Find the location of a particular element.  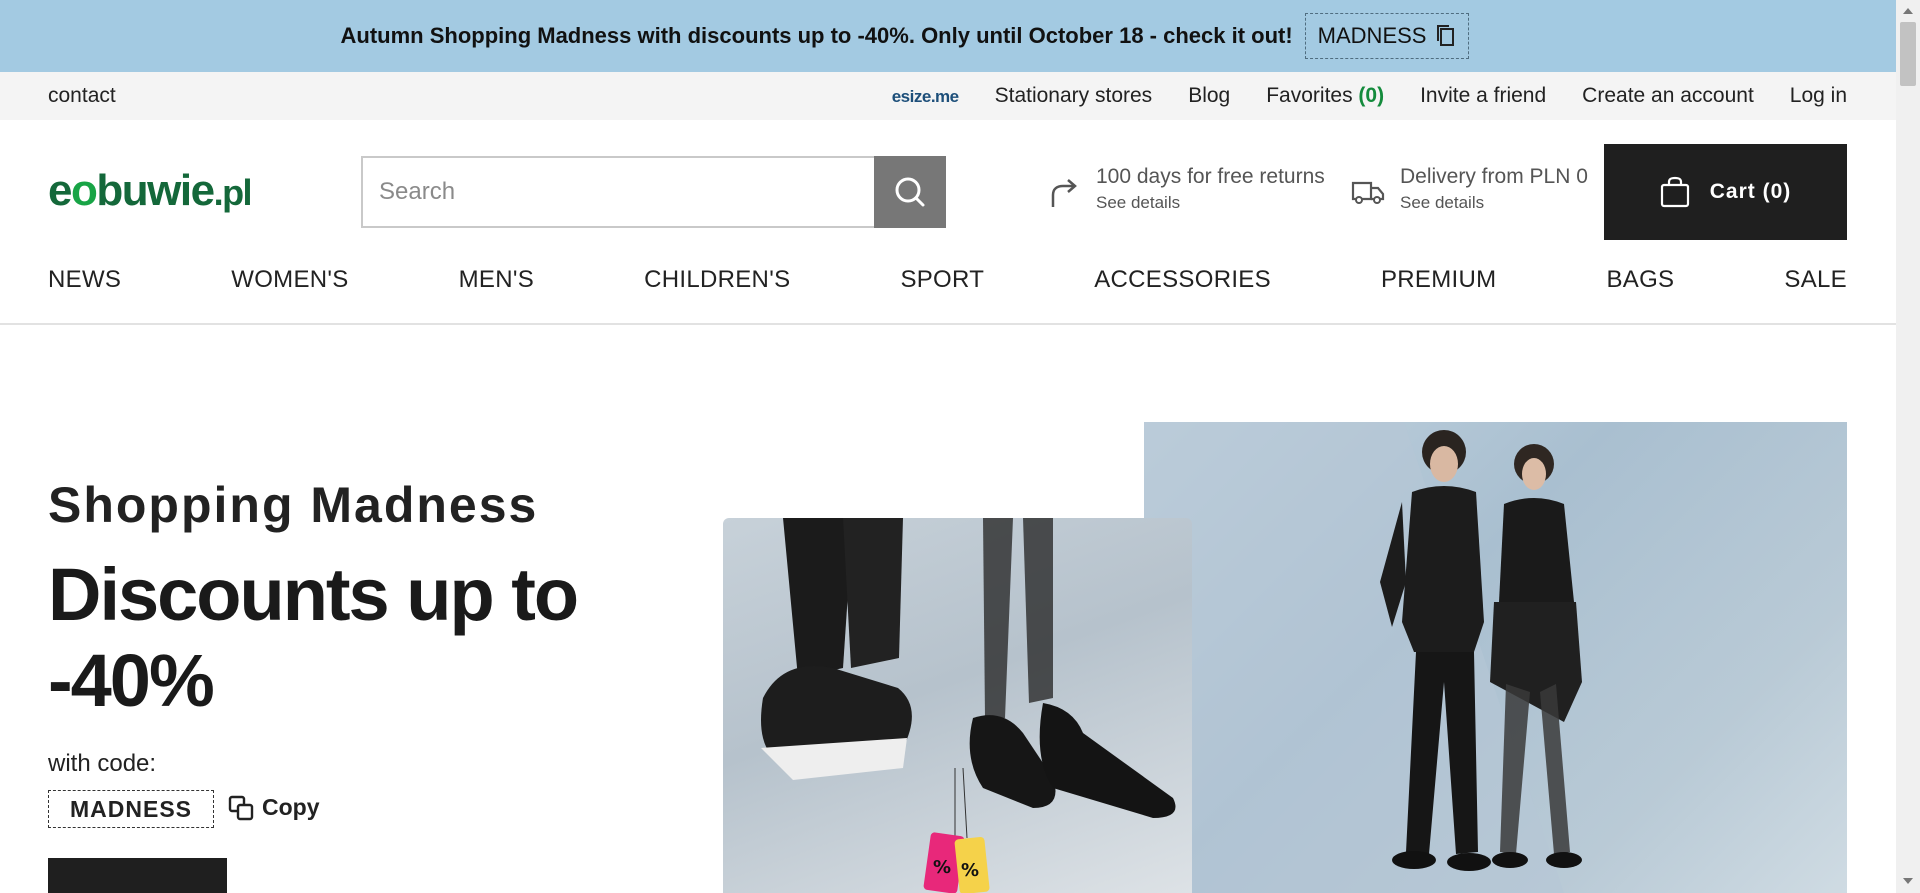

favorites-count: (0) is located at coordinates (1371, 95).